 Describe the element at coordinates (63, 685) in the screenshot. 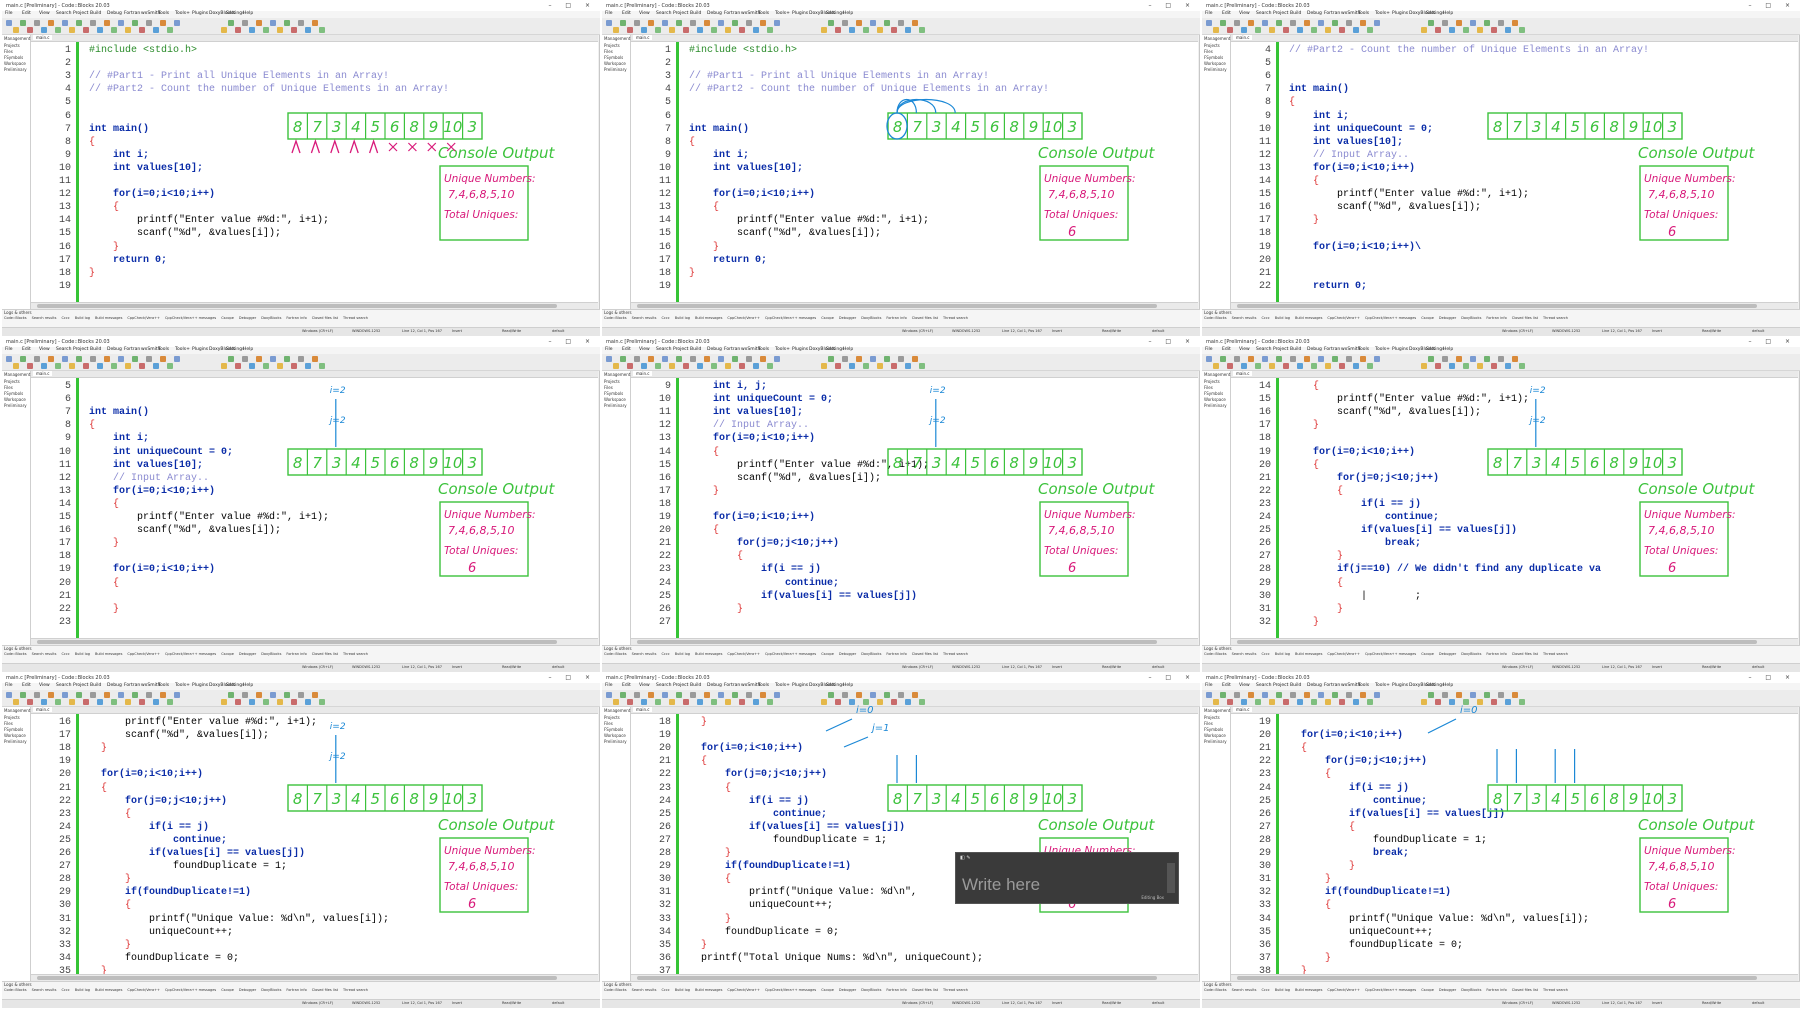

I see `menu-search: Search` at that location.